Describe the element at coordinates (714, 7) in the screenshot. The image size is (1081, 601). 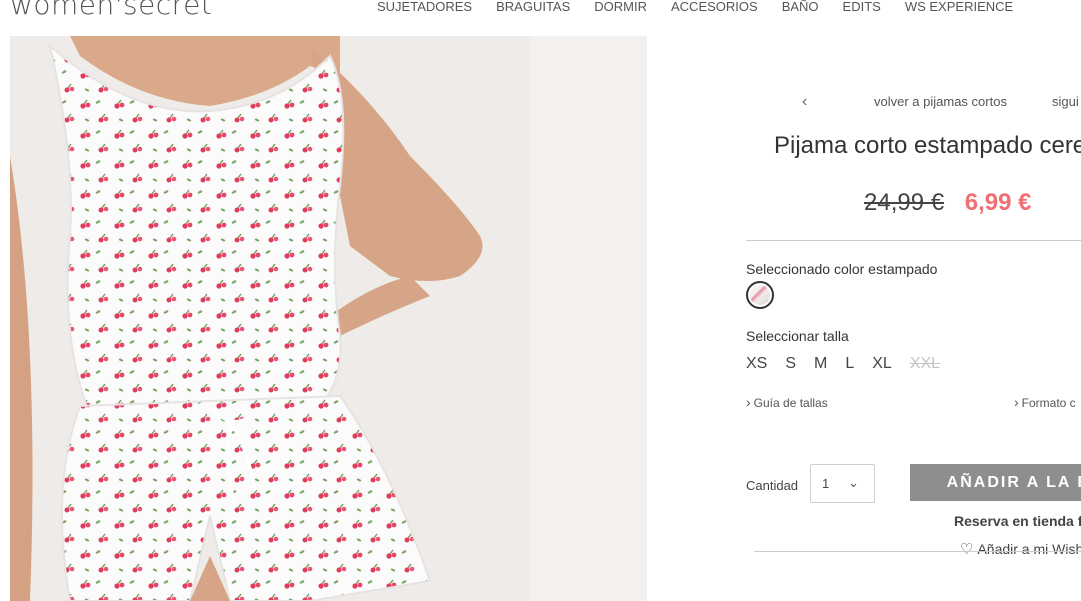
I see `nav-accesorios: ACCESORIOS` at that location.